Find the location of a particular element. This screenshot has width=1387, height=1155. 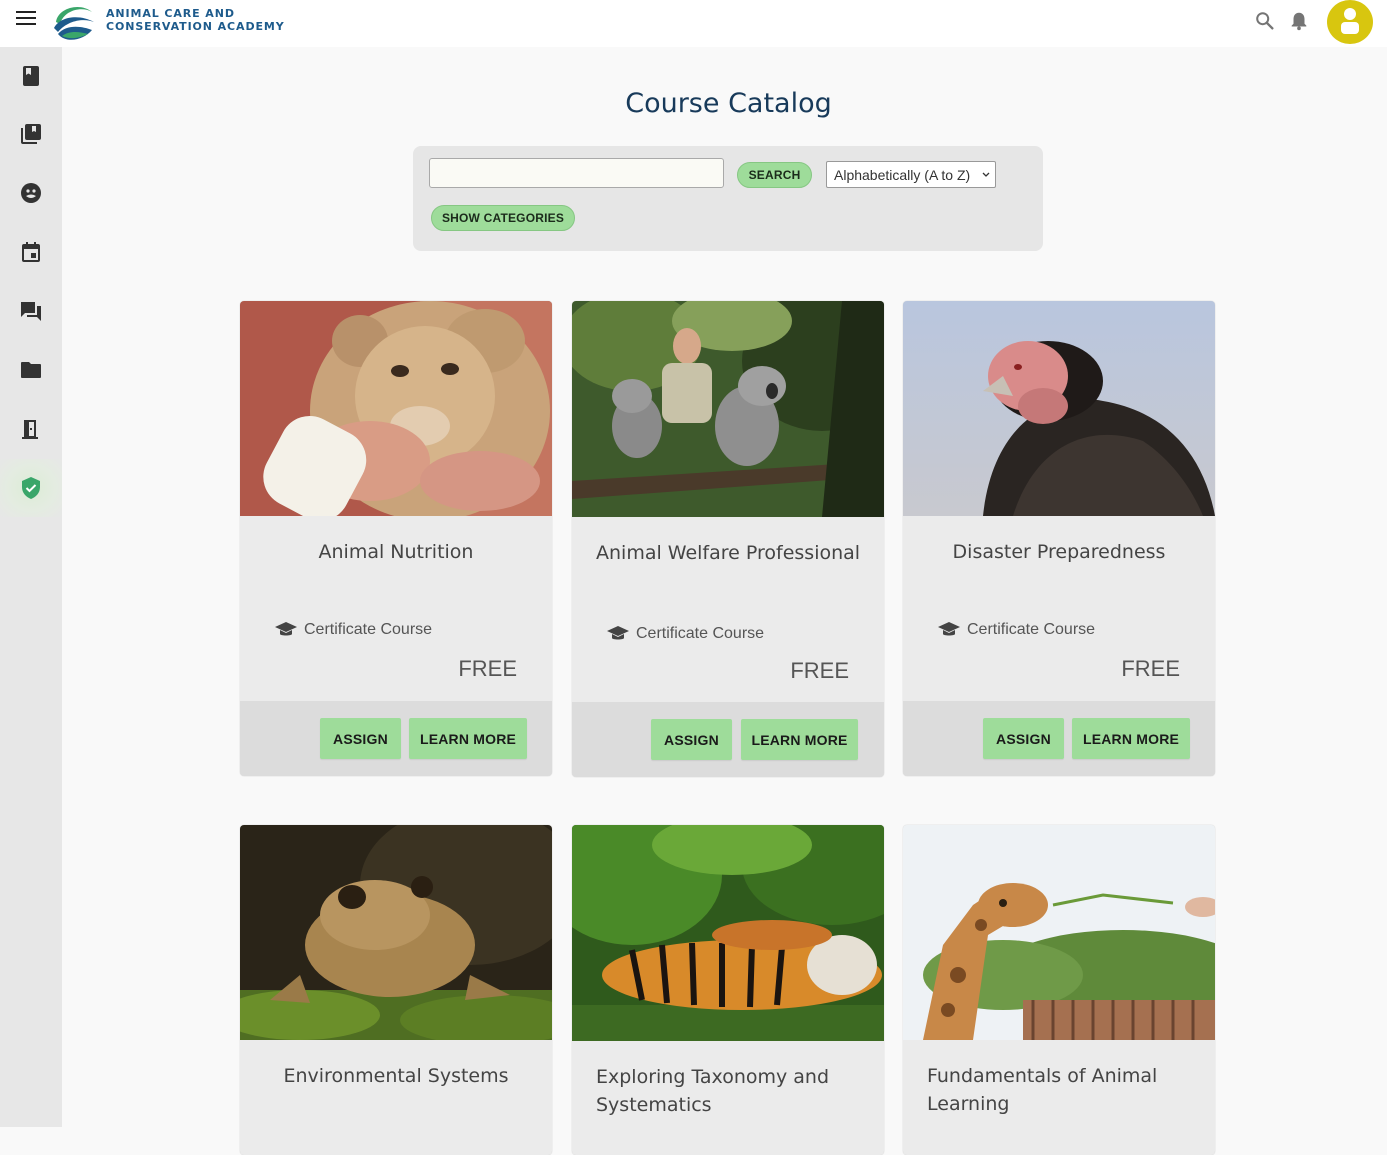

face-icon is located at coordinates (31, 193).